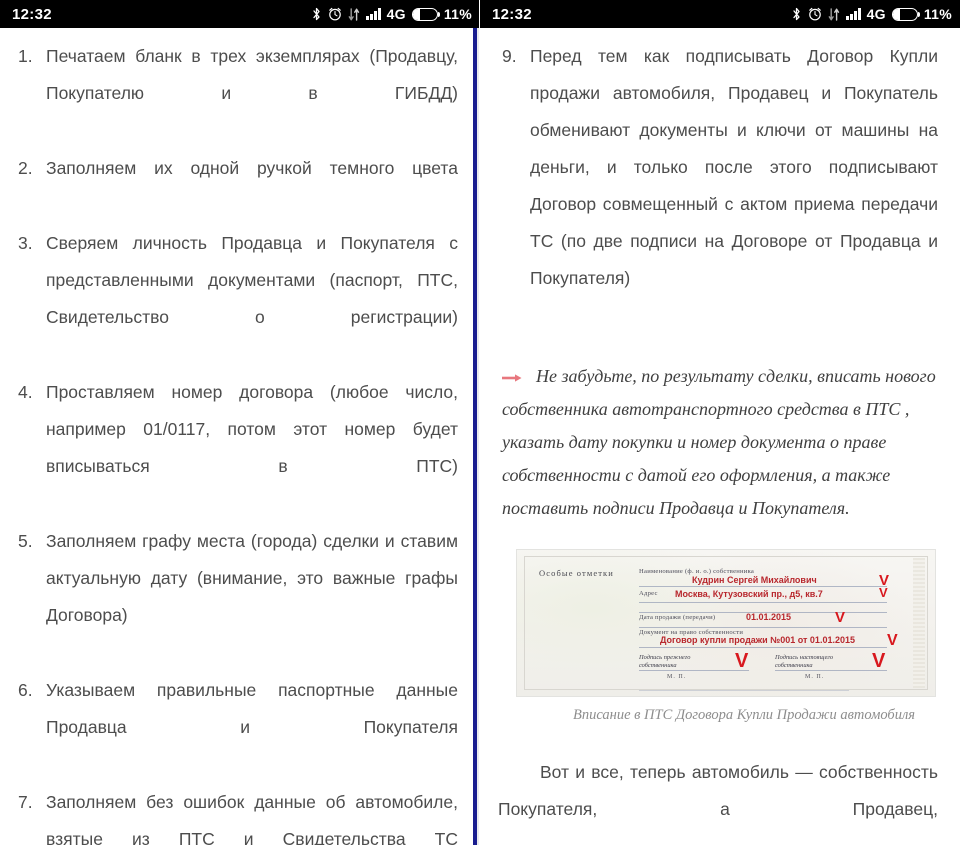  What do you see at coordinates (665, 661) in the screenshot?
I see `doc-prev-owner-sign-label: Подпись прежнего собственника` at bounding box center [665, 661].